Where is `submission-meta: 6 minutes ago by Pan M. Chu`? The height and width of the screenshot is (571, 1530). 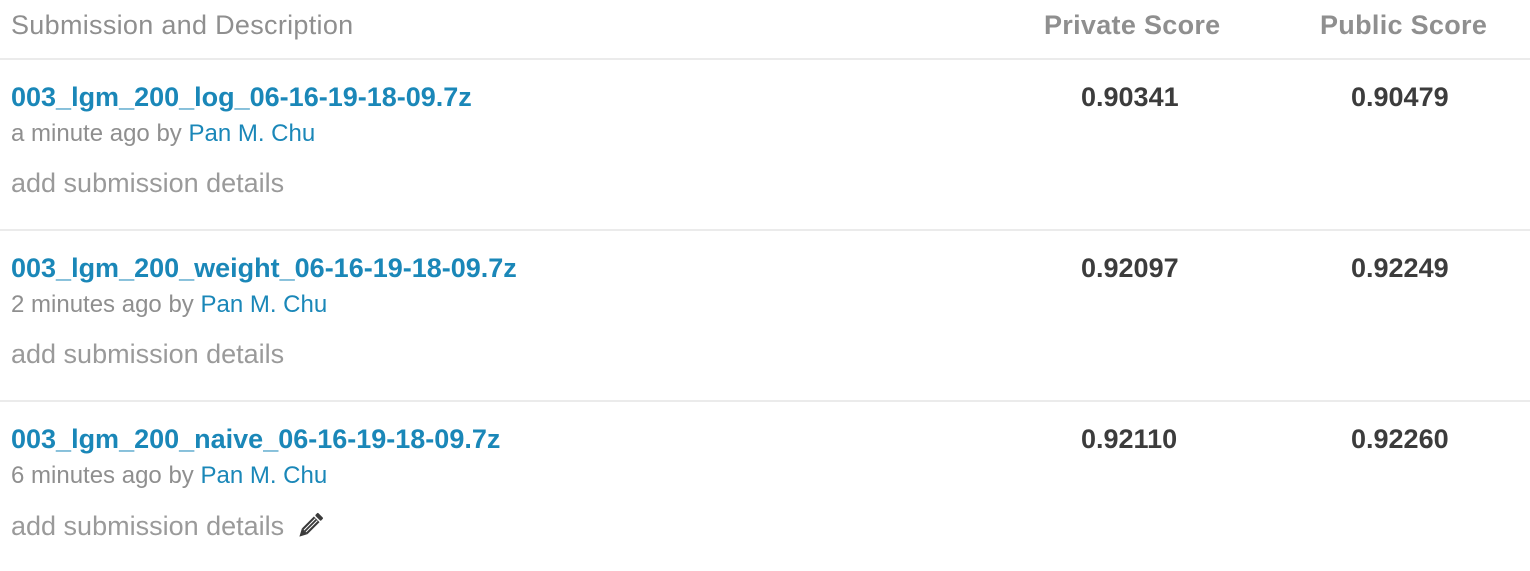 submission-meta: 6 minutes ago by Pan M. Chu is located at coordinates (169, 476).